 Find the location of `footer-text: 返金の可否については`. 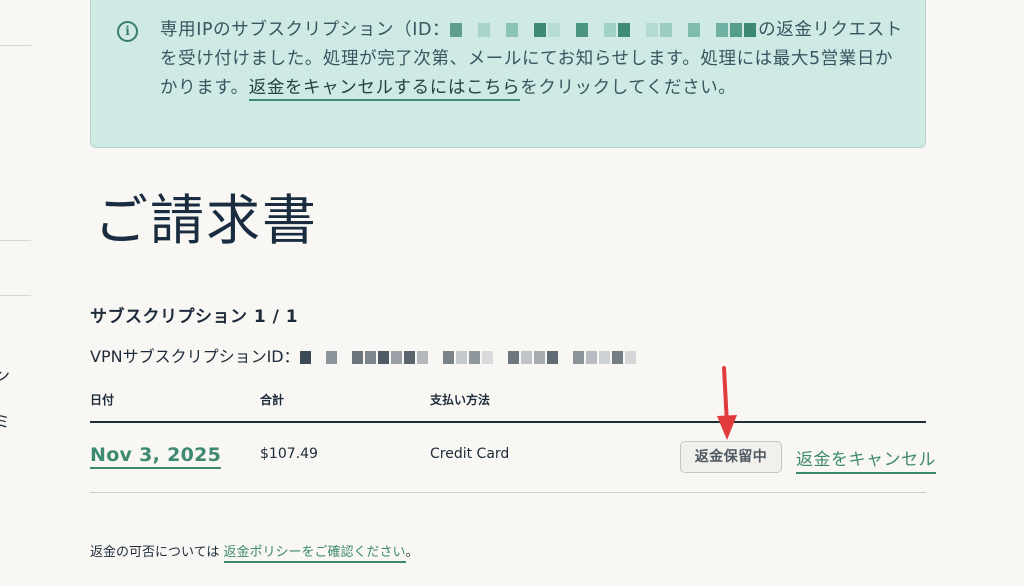

footer-text: 返金の可否については is located at coordinates (155, 552).